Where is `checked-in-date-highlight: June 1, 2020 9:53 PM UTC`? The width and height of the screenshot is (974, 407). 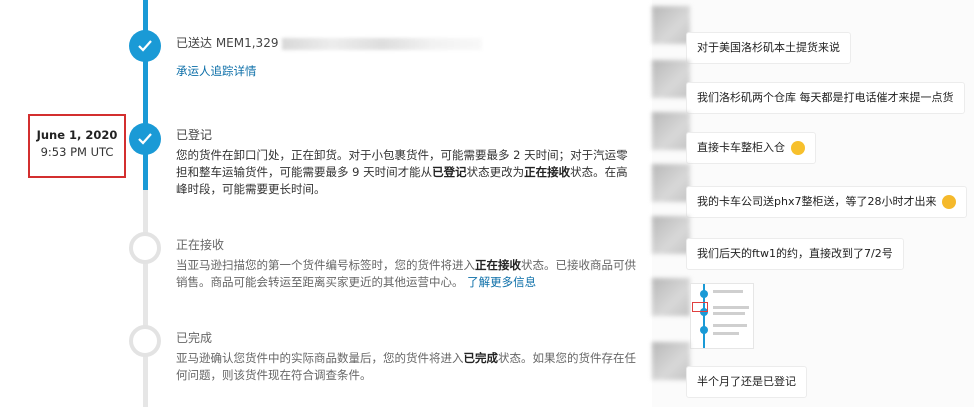
checked-in-date-highlight: June 1, 2020 9:53 PM UTC is located at coordinates (77, 146).